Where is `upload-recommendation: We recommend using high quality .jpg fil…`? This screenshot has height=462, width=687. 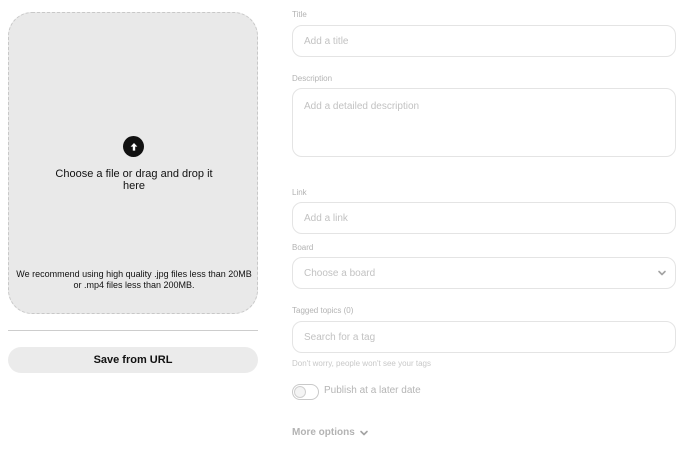
upload-recommendation: We recommend using high quality .jpg fil… is located at coordinates (134, 279).